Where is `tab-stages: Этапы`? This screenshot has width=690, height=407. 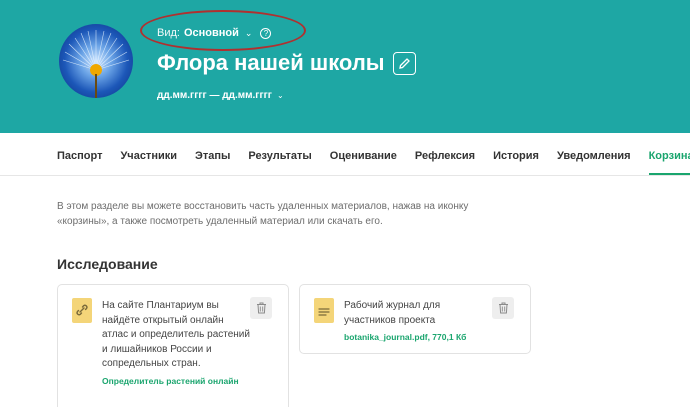
tab-stages: Этапы is located at coordinates (212, 162).